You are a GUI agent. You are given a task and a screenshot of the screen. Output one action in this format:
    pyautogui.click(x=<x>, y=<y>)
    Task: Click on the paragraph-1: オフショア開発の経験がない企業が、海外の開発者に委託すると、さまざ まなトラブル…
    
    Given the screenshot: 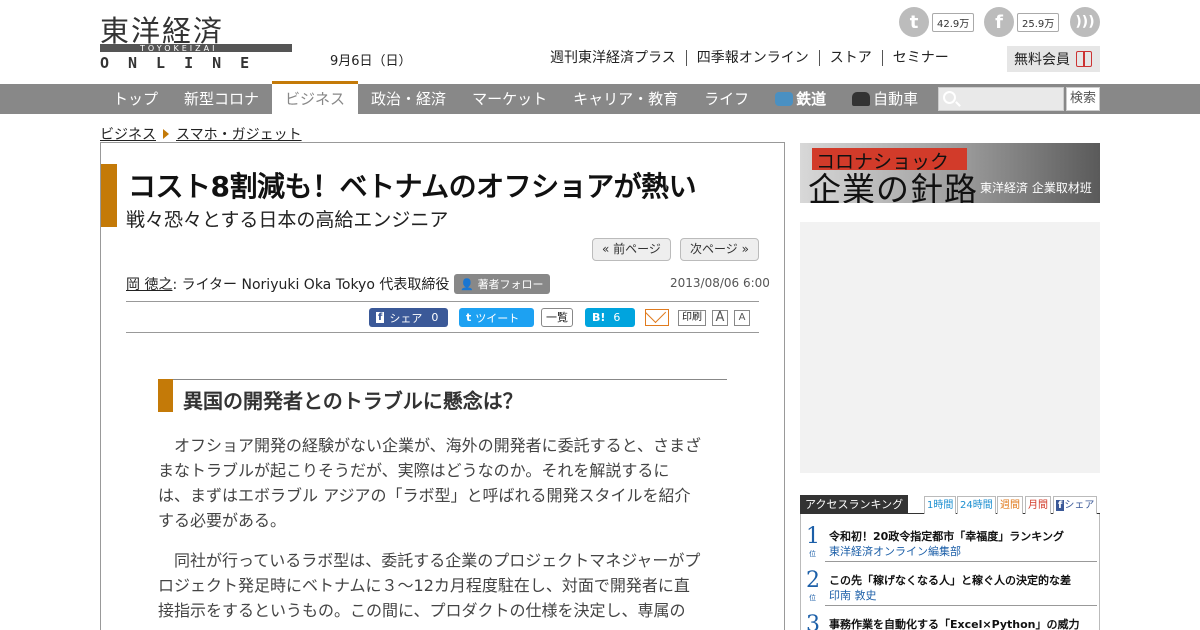 What is the action you would take?
    pyautogui.click(x=430, y=483)
    